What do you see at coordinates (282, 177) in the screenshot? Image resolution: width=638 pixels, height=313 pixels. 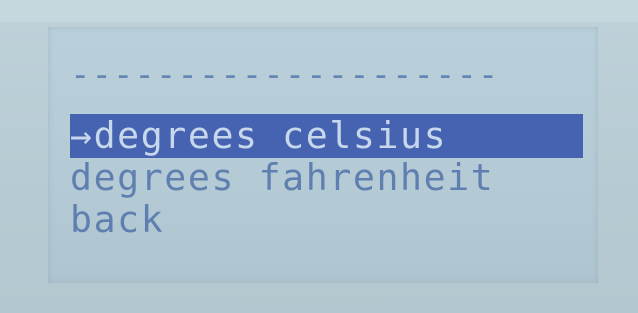 I see `menu-item-label: degrees fahrenheit` at bounding box center [282, 177].